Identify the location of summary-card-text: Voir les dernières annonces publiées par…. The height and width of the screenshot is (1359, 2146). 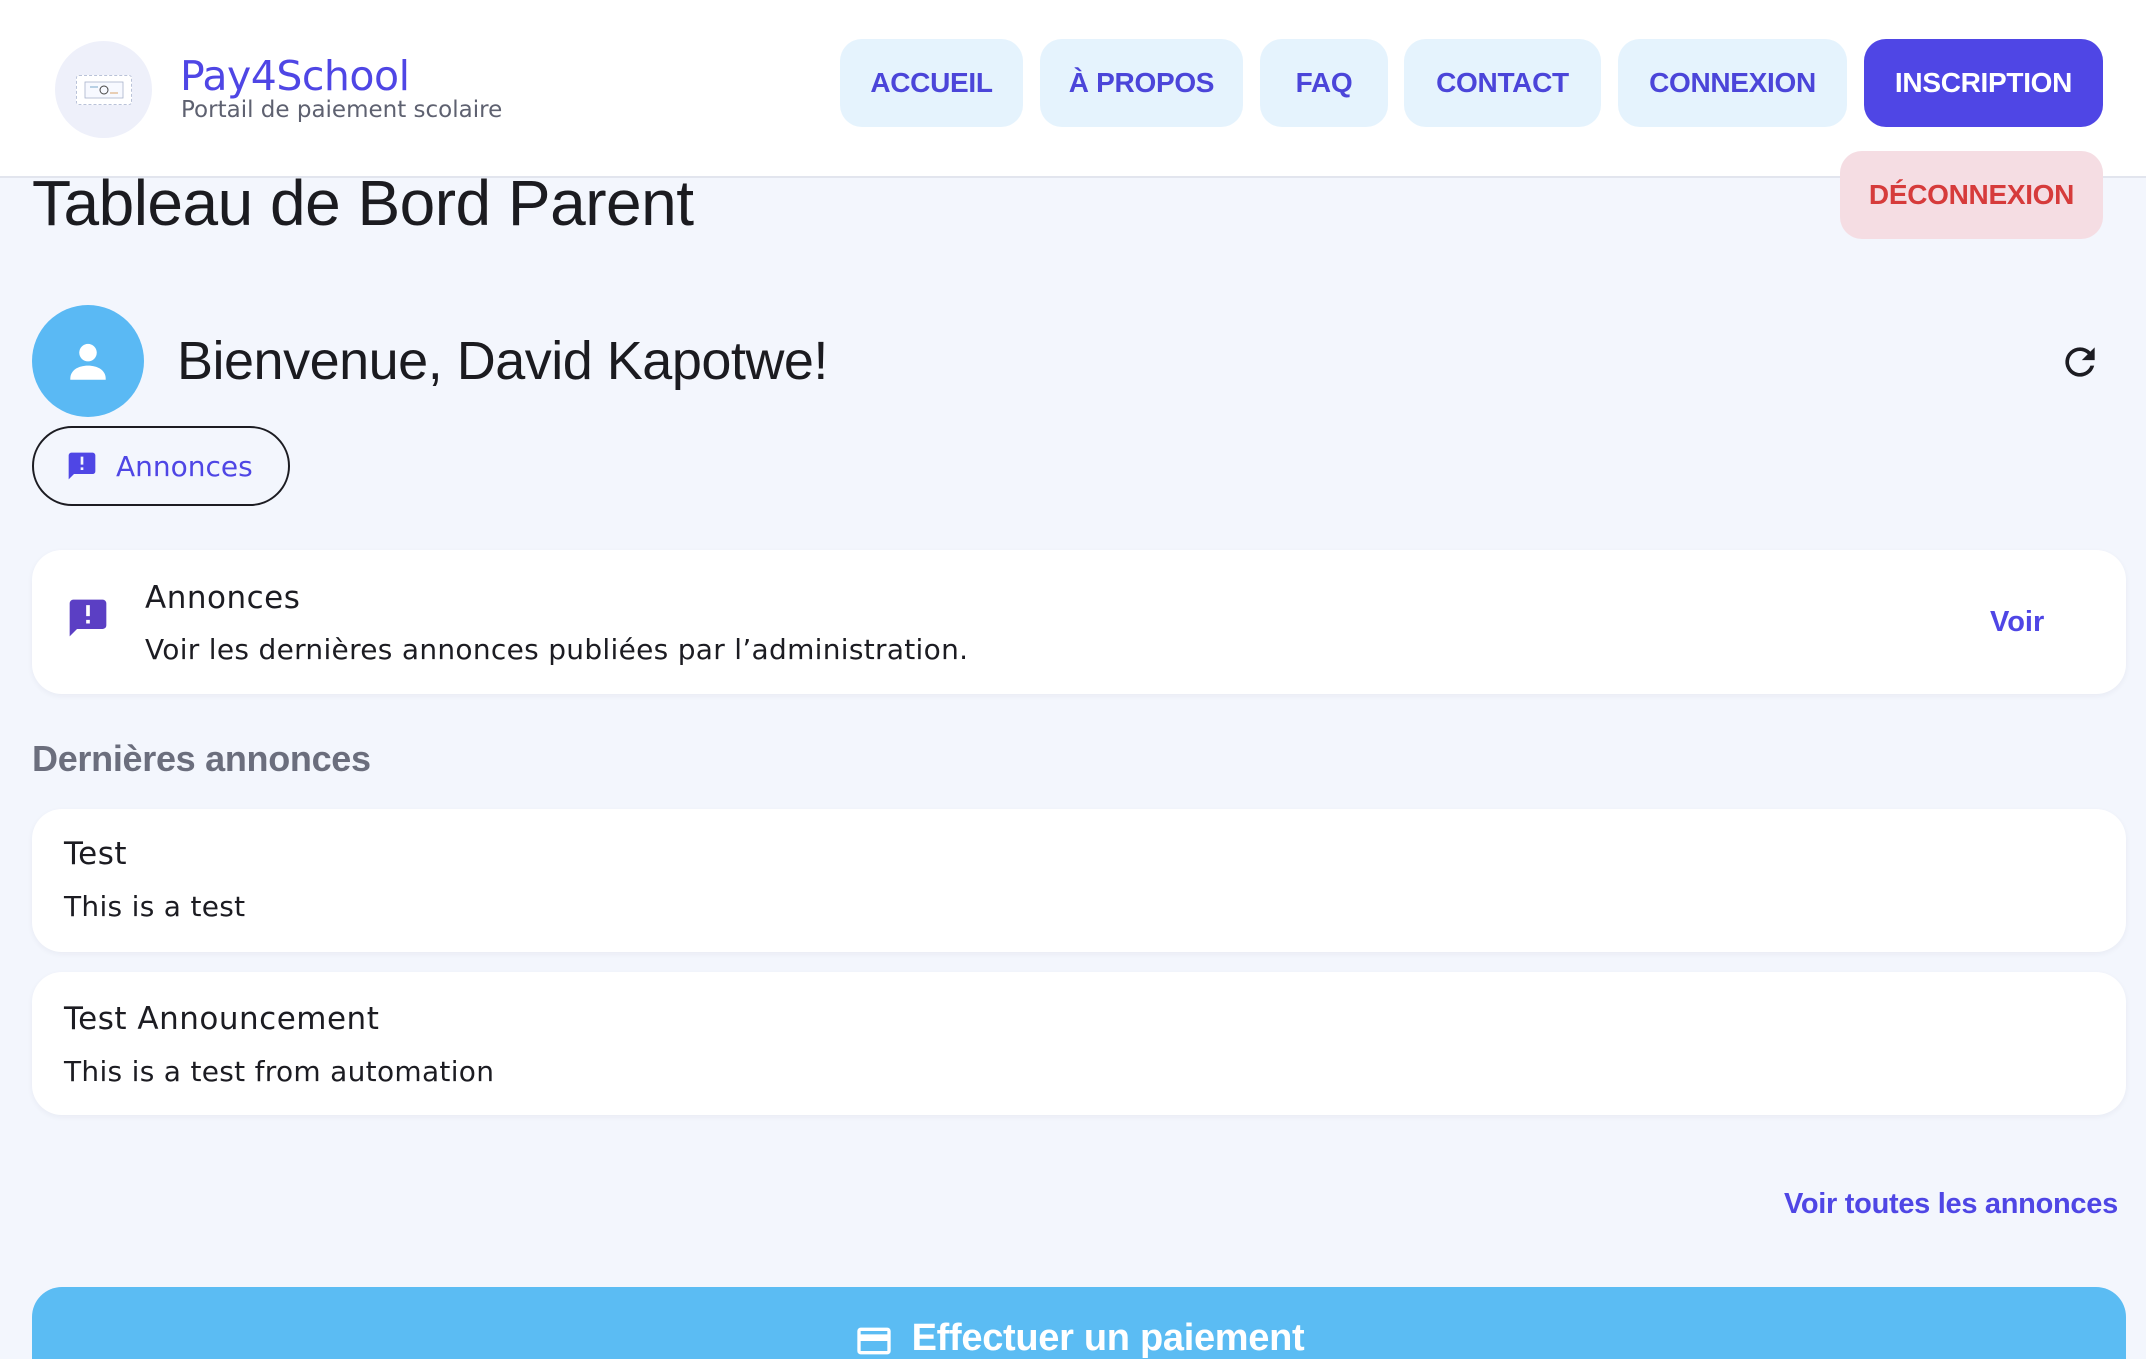
(557, 649).